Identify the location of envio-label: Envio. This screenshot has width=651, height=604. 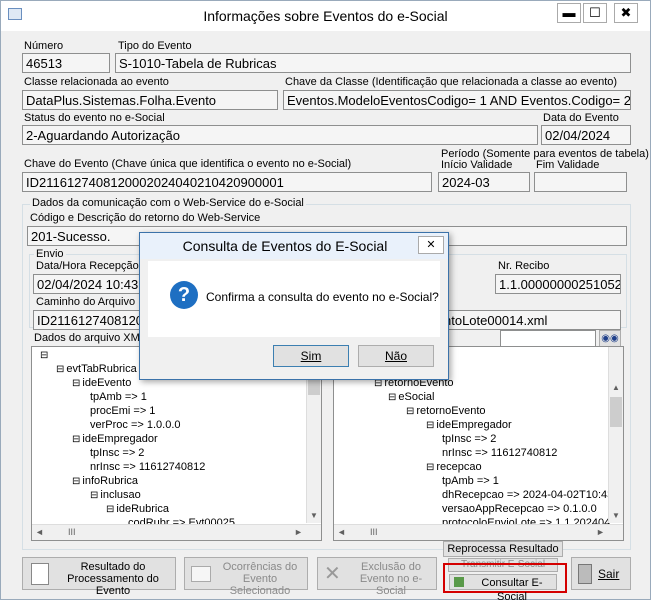
(50, 254).